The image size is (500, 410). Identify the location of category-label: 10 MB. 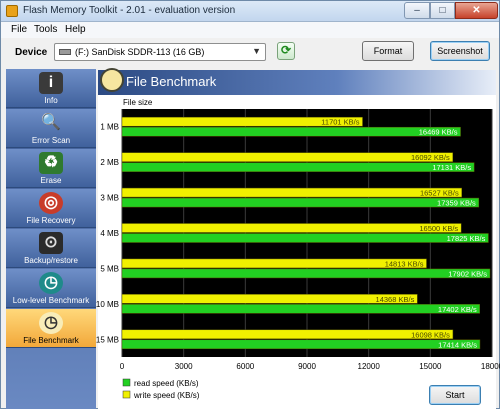
(107, 304).